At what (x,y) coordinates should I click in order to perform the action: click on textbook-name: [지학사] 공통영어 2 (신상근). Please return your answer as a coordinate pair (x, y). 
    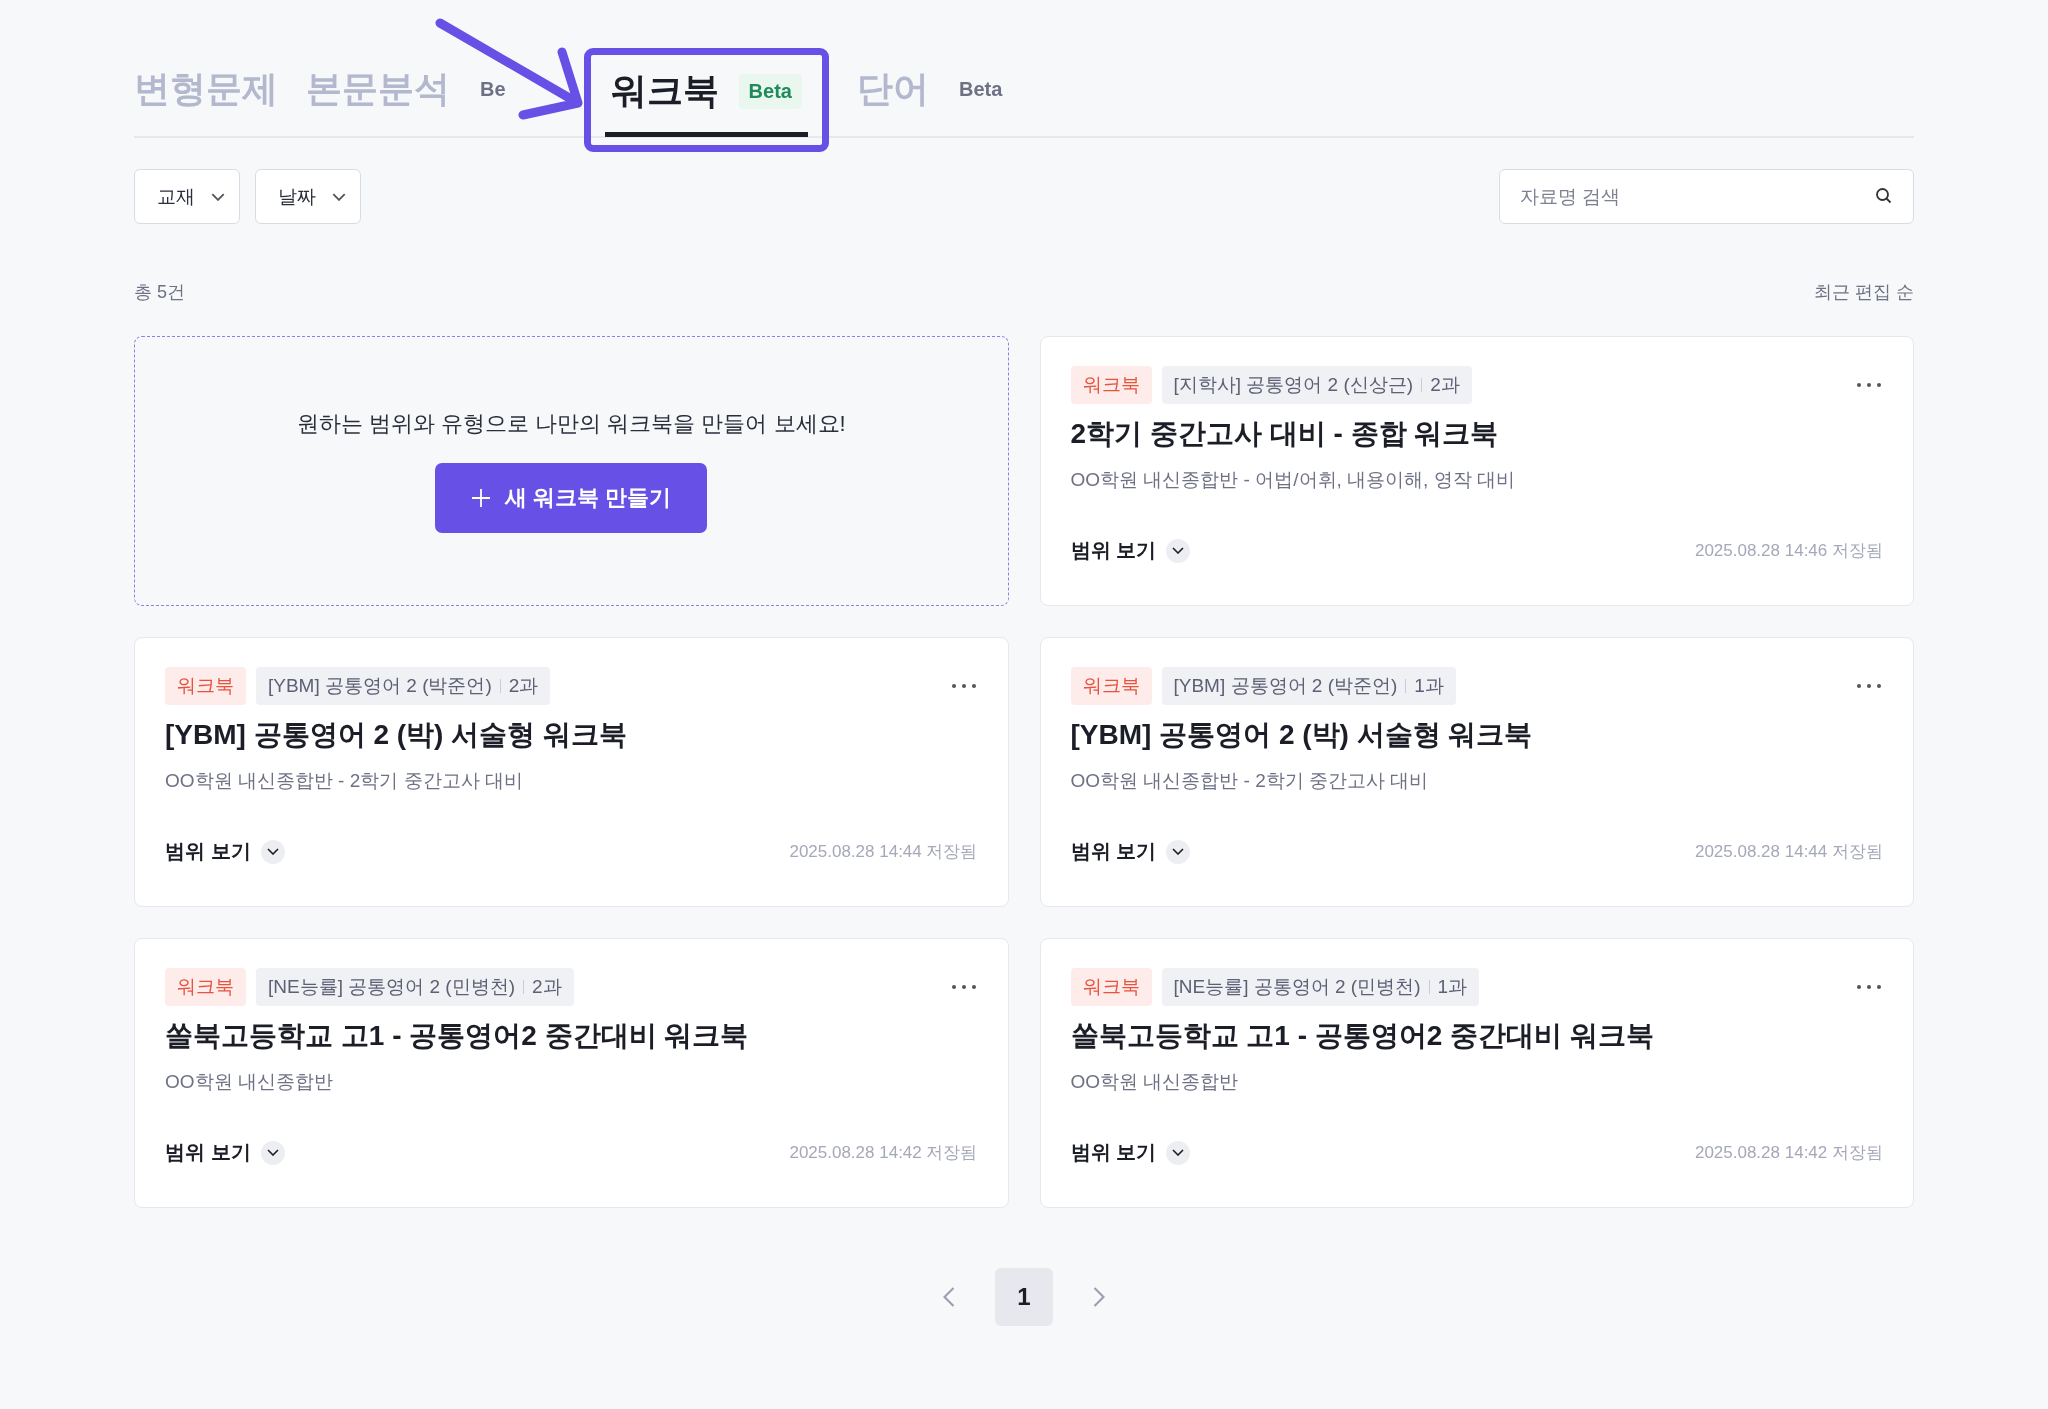
    Looking at the image, I should click on (1293, 385).